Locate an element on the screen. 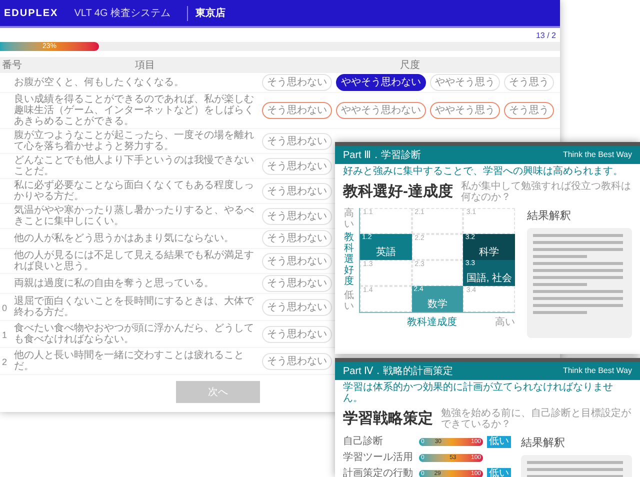 Image resolution: width=640 pixels, height=477 pixels. question-text: 気温がやや寒かったり蒸し暑かったりすると、やるべきことに集中しにくい。 is located at coordinates (134, 216).